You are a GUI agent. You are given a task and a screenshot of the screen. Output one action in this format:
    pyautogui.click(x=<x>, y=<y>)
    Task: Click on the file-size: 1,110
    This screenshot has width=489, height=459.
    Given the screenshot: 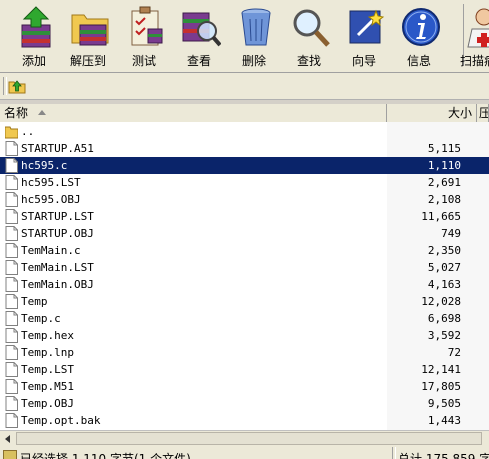 What is the action you would take?
    pyautogui.click(x=444, y=165)
    